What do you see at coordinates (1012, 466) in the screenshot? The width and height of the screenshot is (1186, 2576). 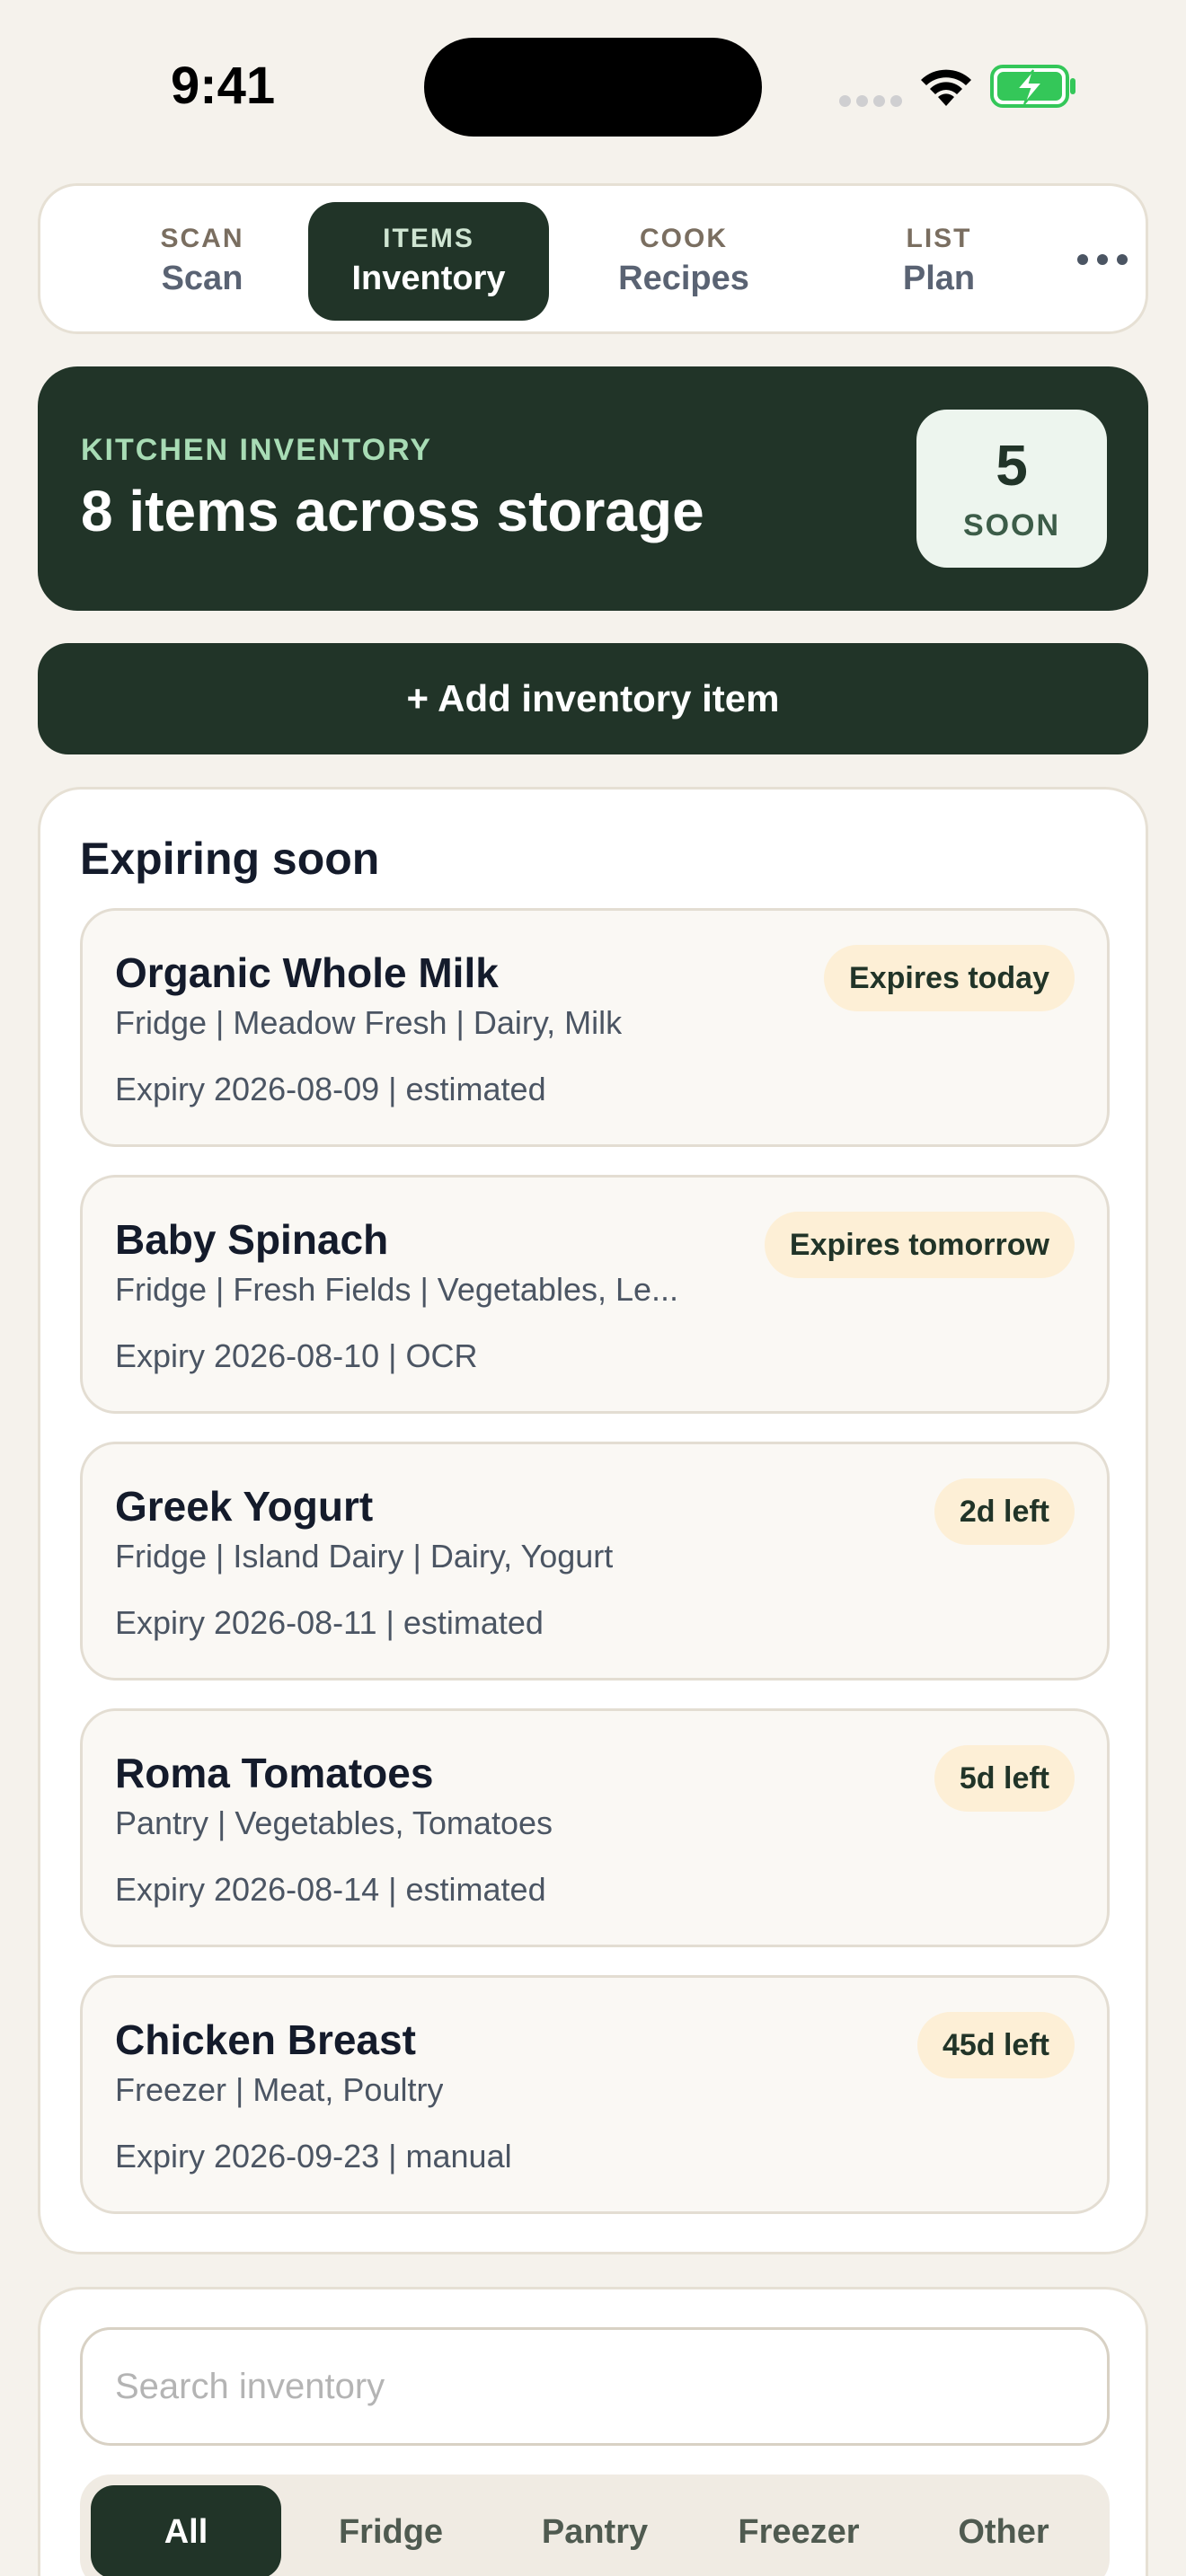 I see `soon-count: 5` at bounding box center [1012, 466].